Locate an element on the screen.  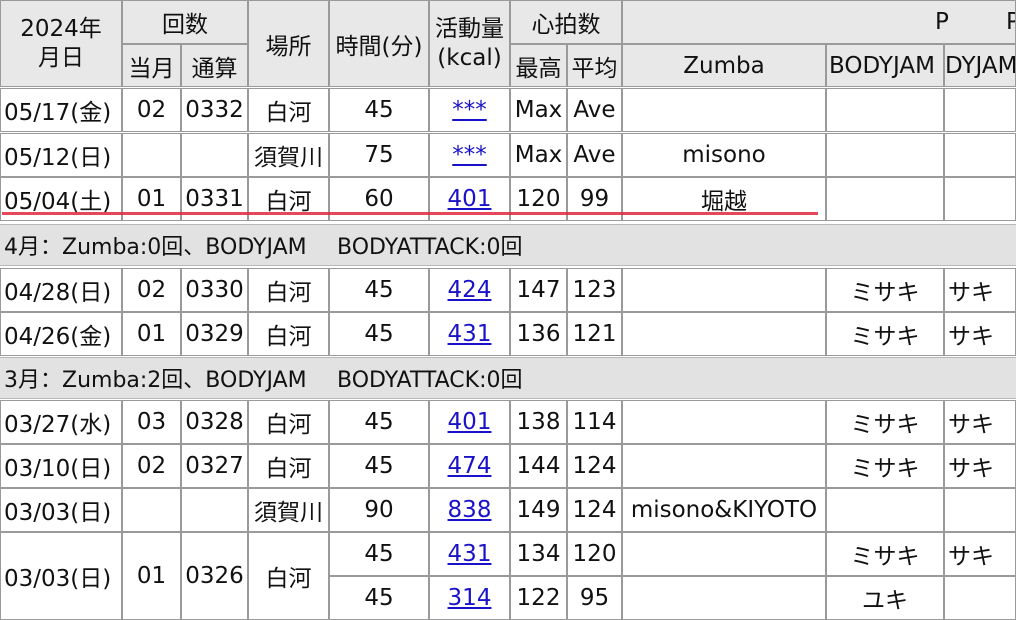
cell-total: 0326 is located at coordinates (214, 576).